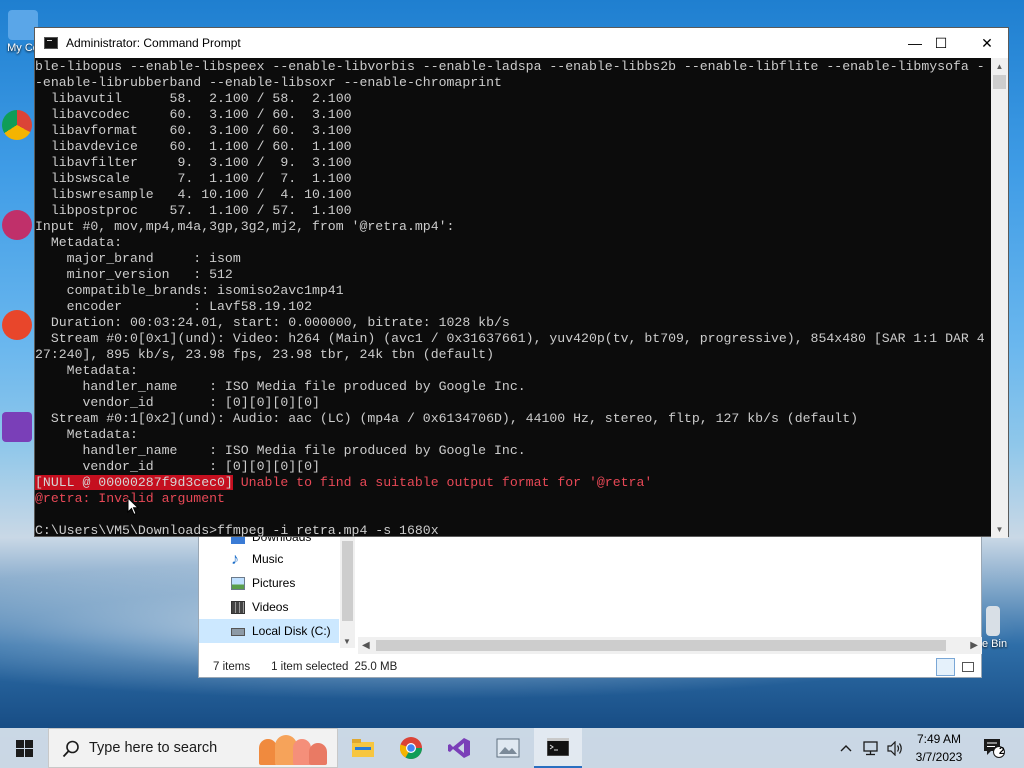 This screenshot has width=1024, height=768. I want to click on taskbar-photos, so click(508, 748).